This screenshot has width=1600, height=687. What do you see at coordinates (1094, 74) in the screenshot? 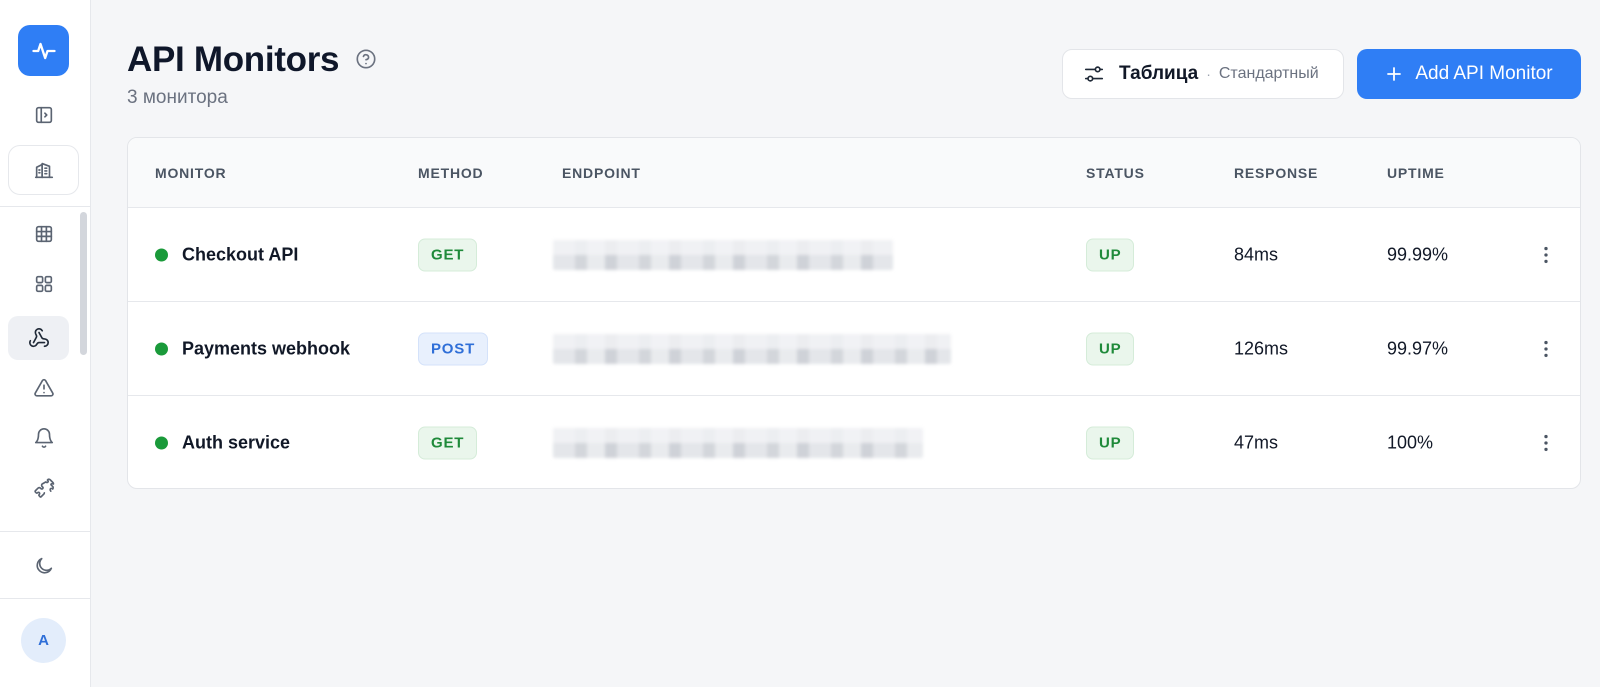
I see `sliders-icon` at bounding box center [1094, 74].